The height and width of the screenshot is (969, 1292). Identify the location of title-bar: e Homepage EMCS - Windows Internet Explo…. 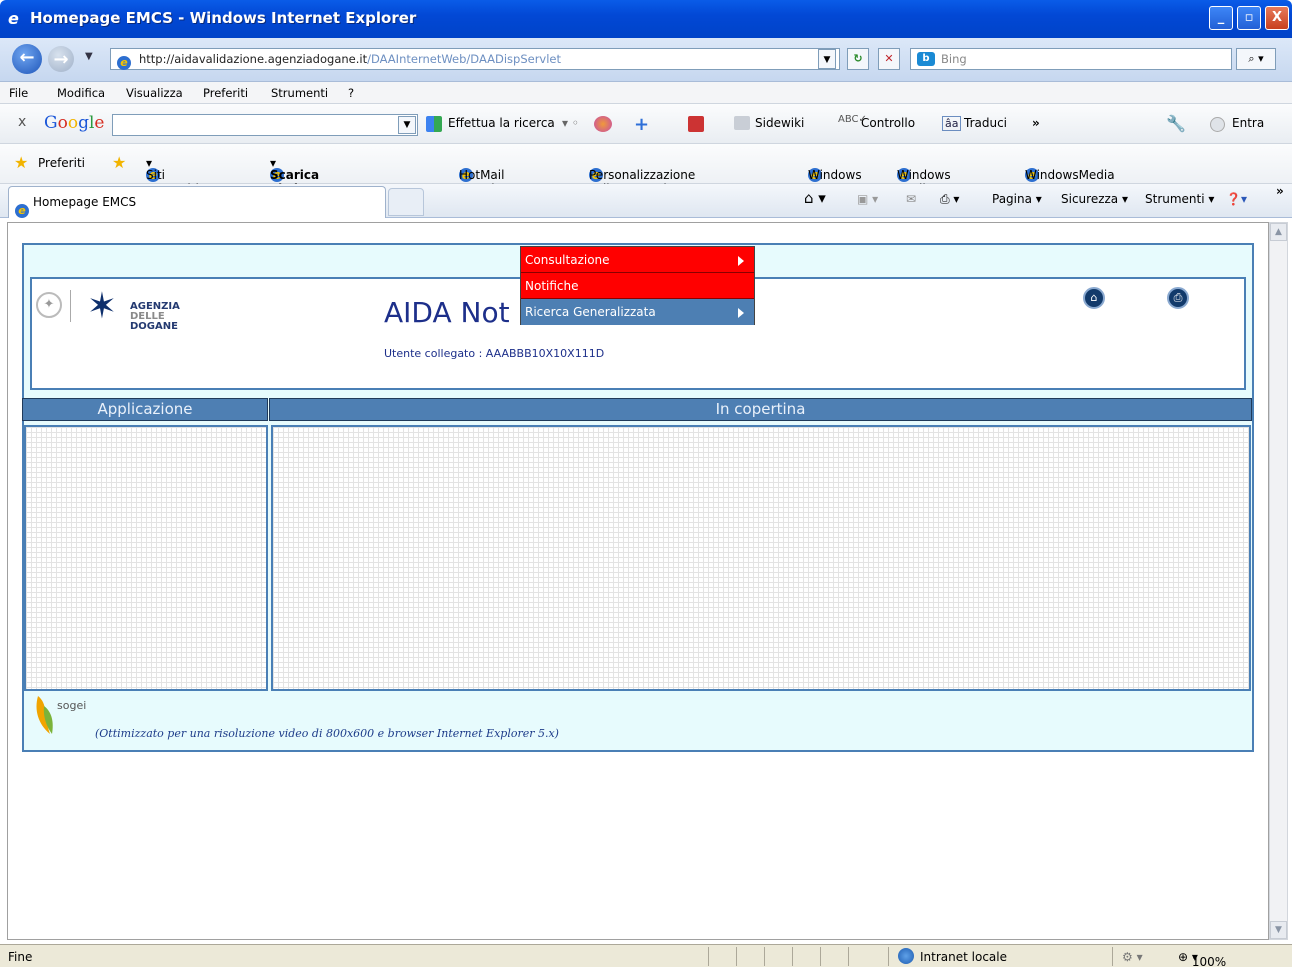
(646, 19).